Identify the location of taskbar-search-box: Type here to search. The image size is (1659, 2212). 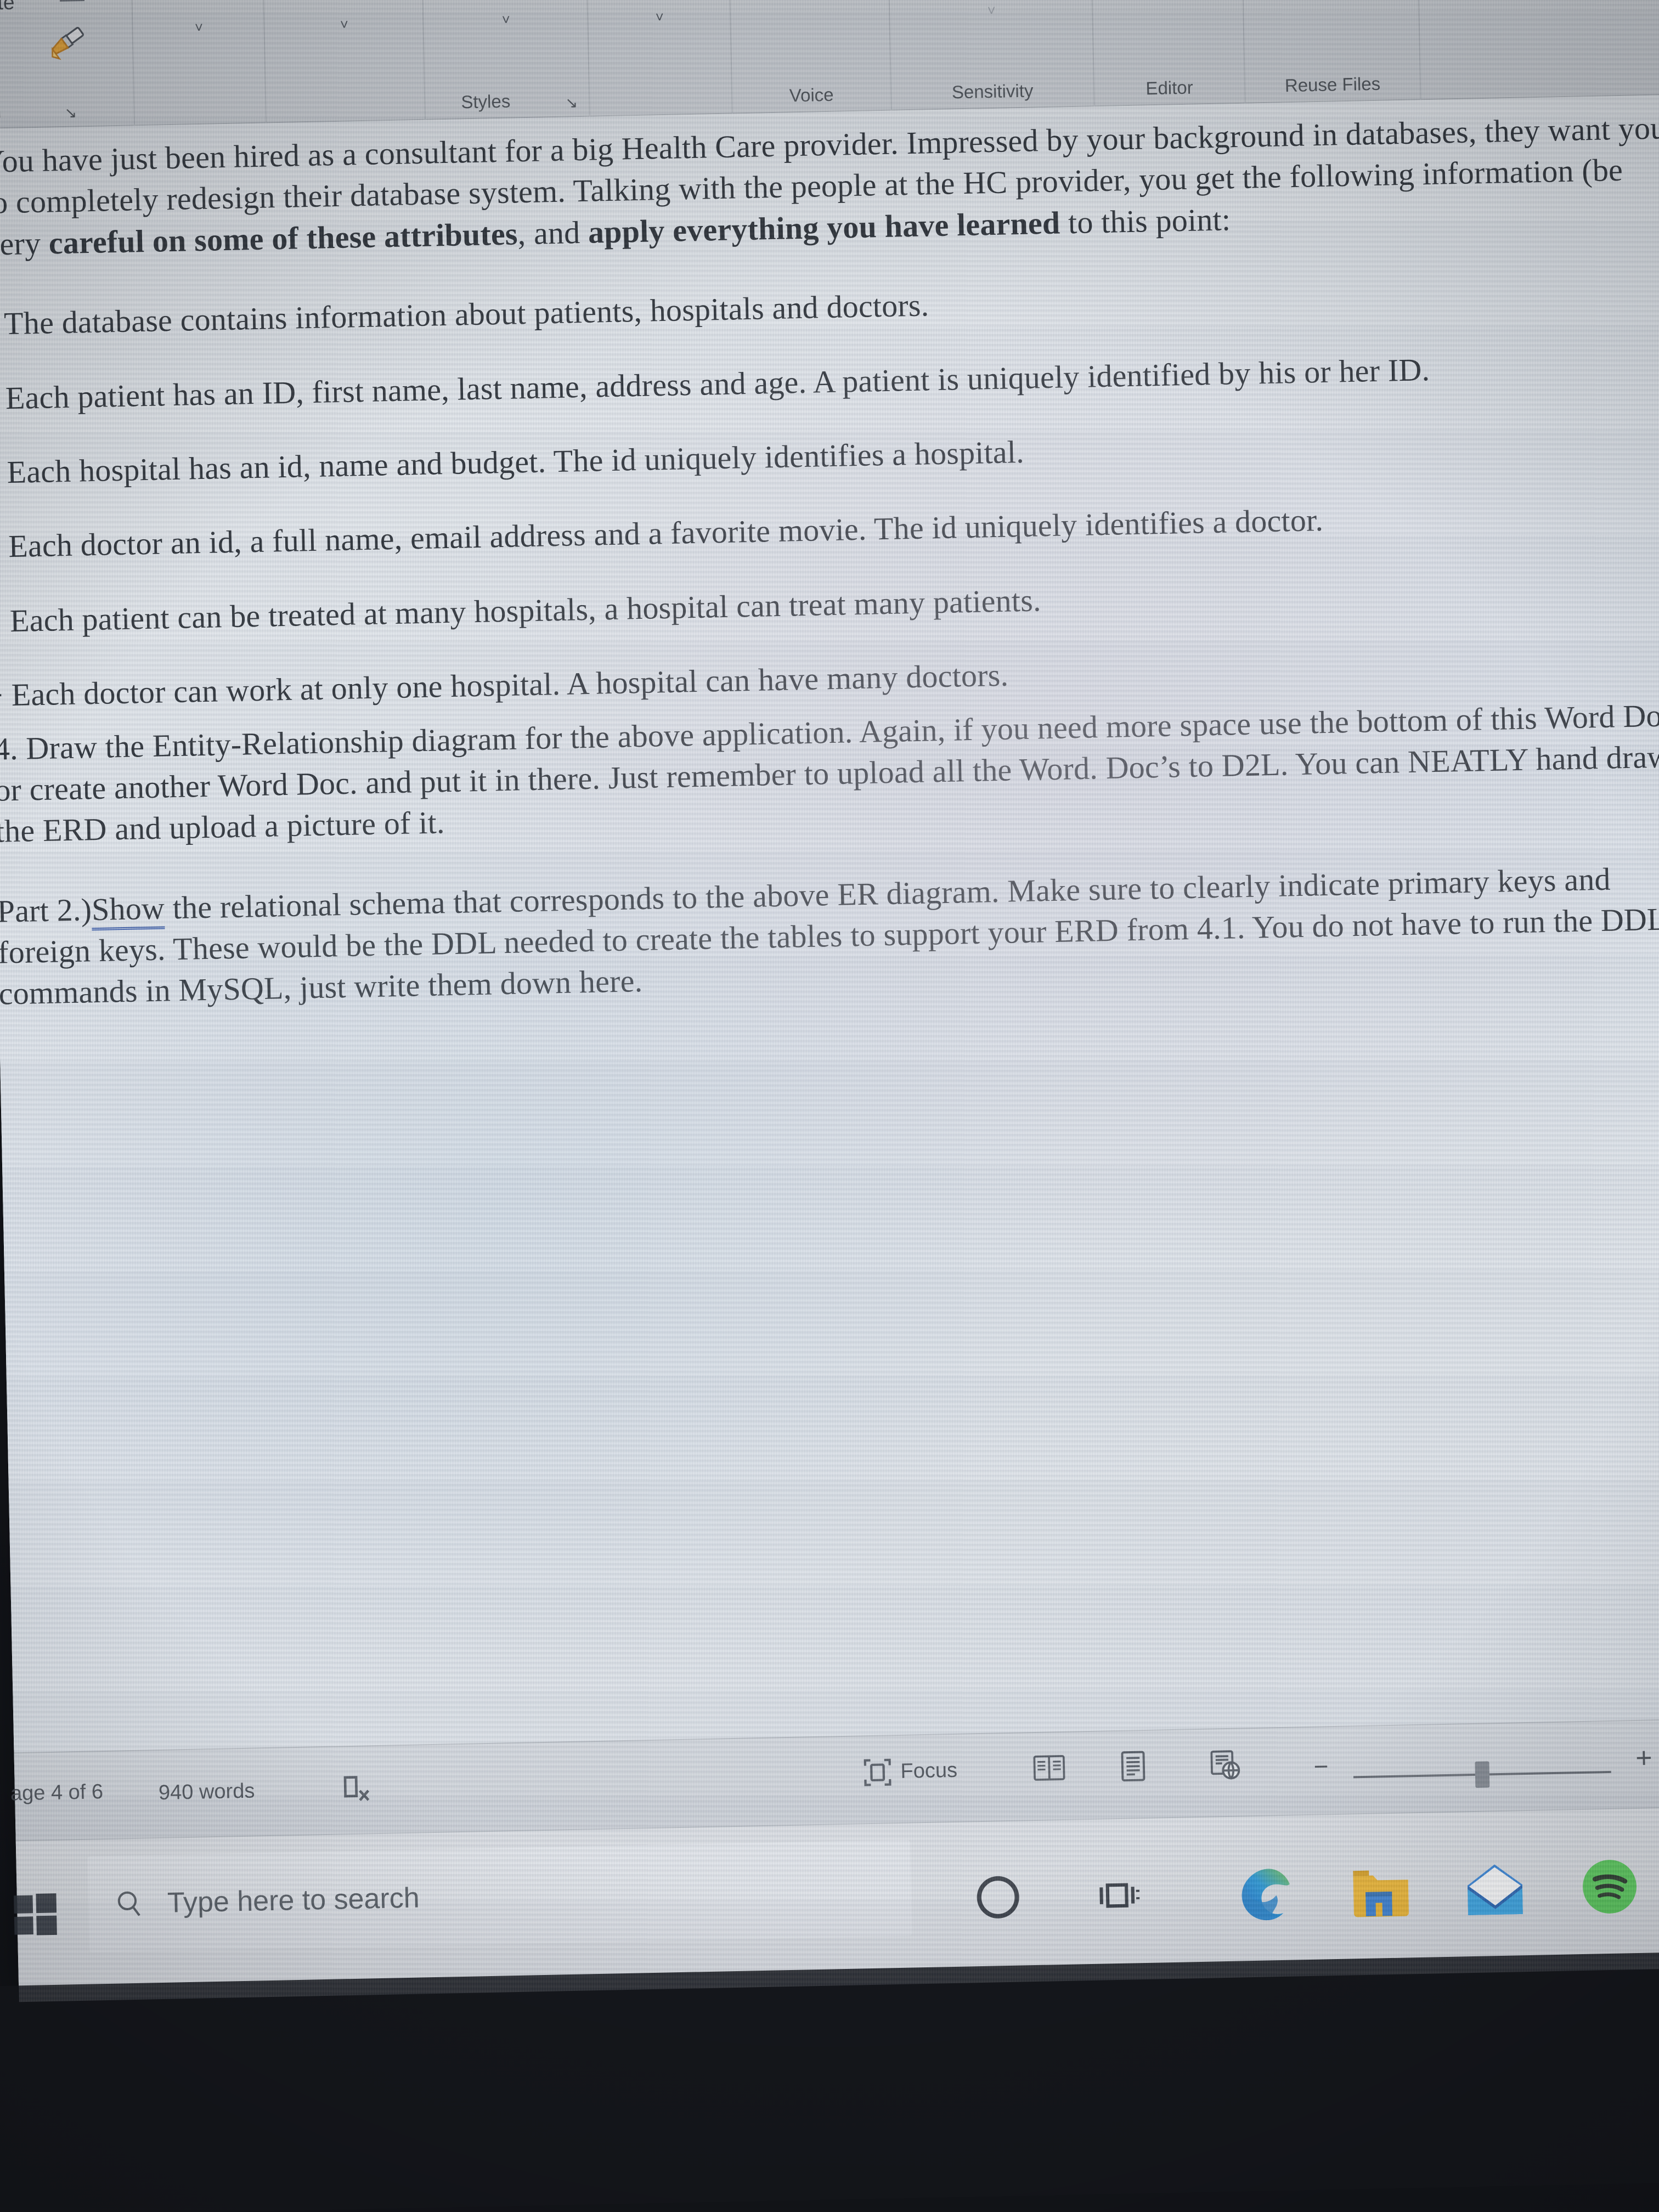
(499, 1896).